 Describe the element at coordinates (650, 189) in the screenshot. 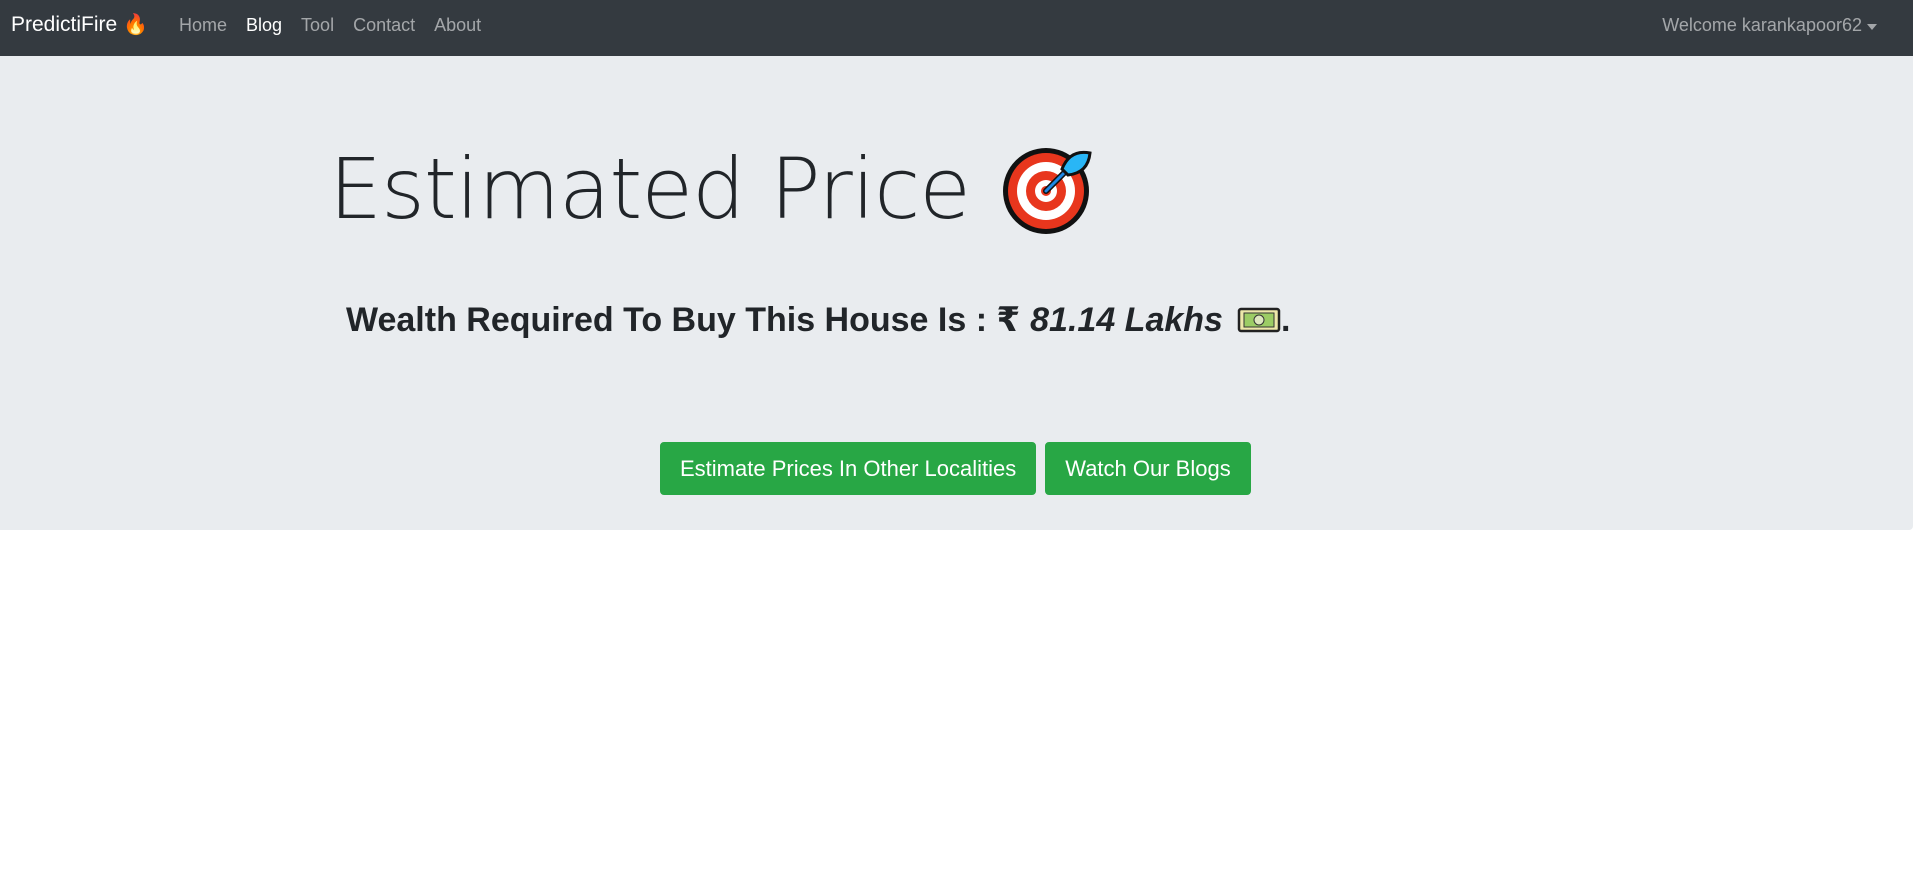

I see `page-title-text: Estimated Price` at that location.